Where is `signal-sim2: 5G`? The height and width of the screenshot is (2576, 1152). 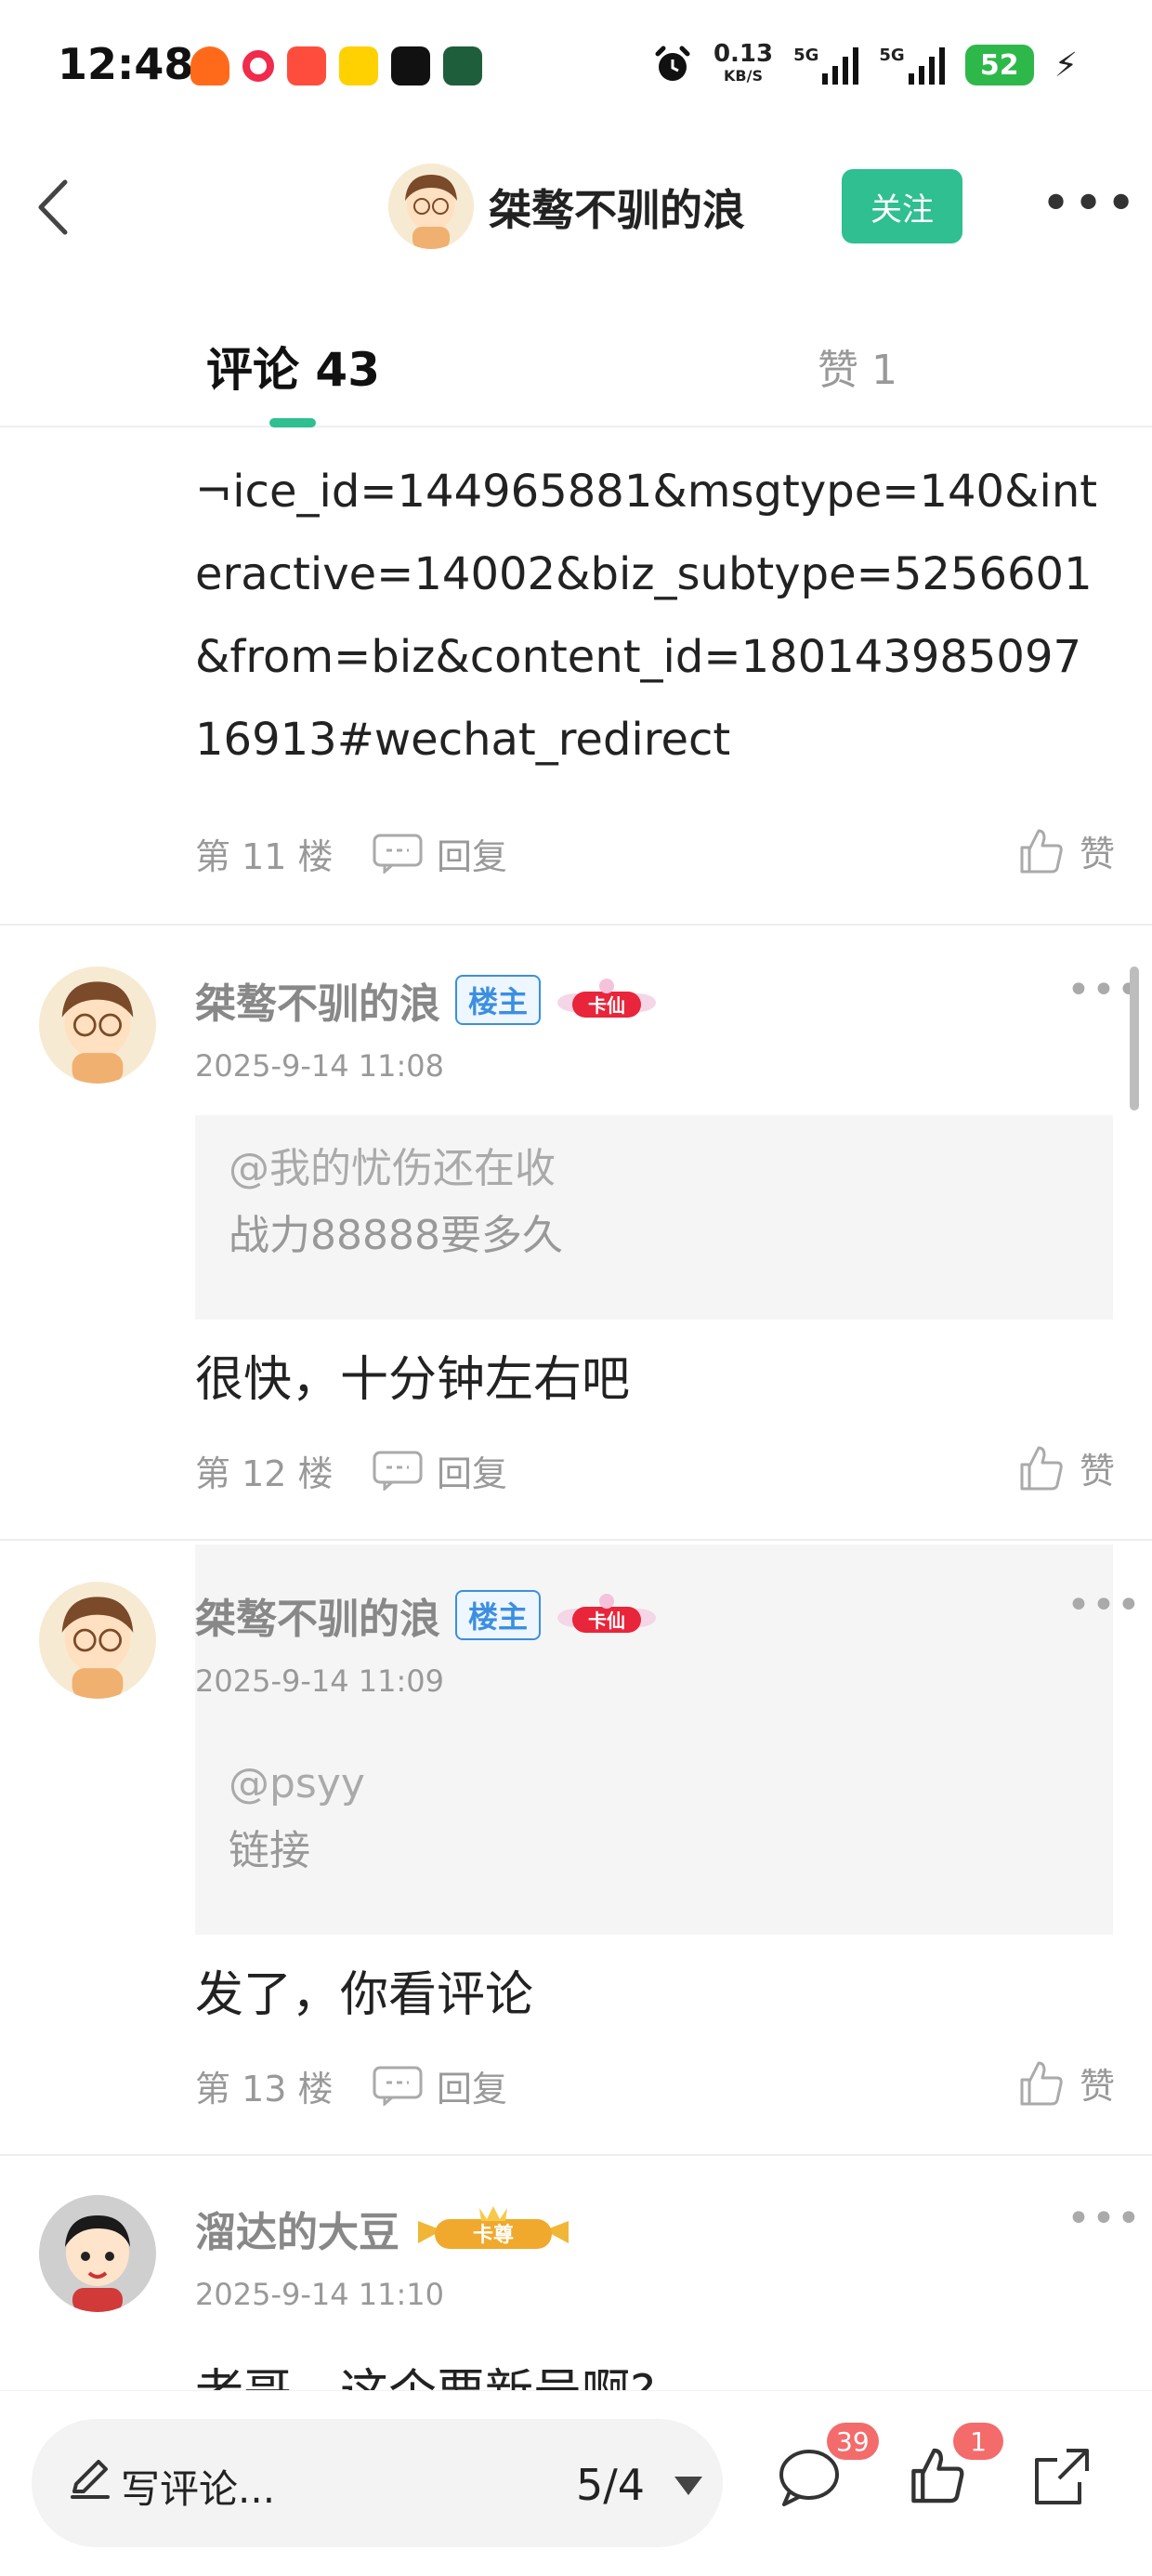
signal-sim2: 5G is located at coordinates (912, 65).